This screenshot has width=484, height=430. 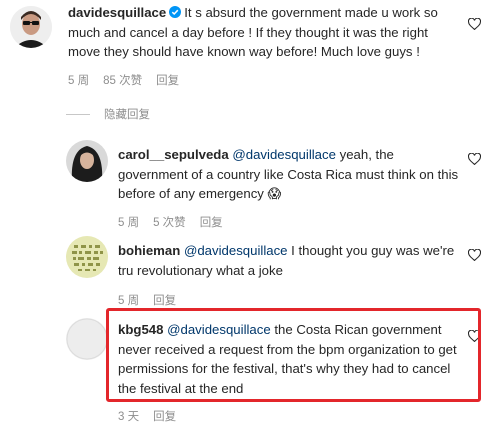 I want to click on divider-line, so click(x=78, y=114).